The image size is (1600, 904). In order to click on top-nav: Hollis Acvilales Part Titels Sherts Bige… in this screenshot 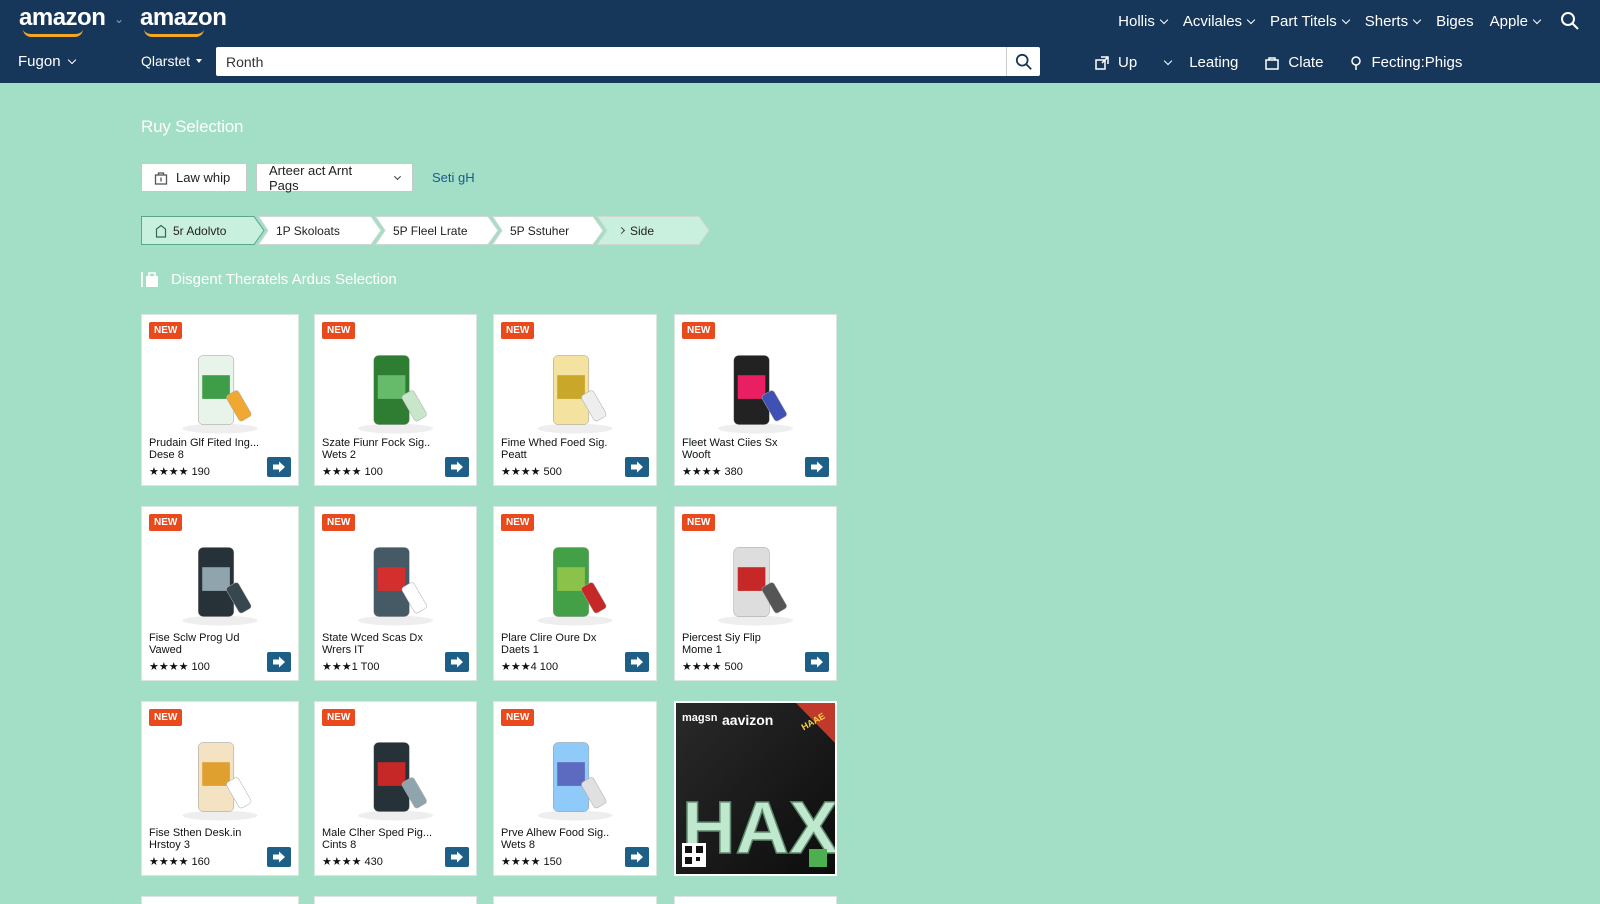, I will do `click(1330, 21)`.